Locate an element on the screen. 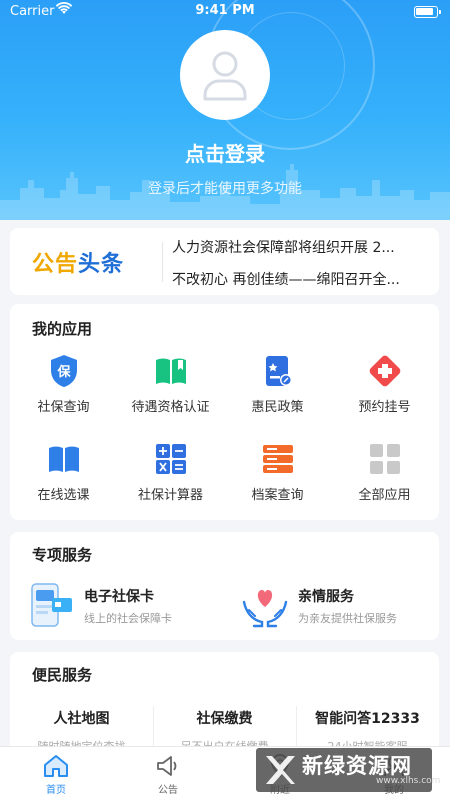  notice-logo-part2: 头条 is located at coordinates (101, 264).